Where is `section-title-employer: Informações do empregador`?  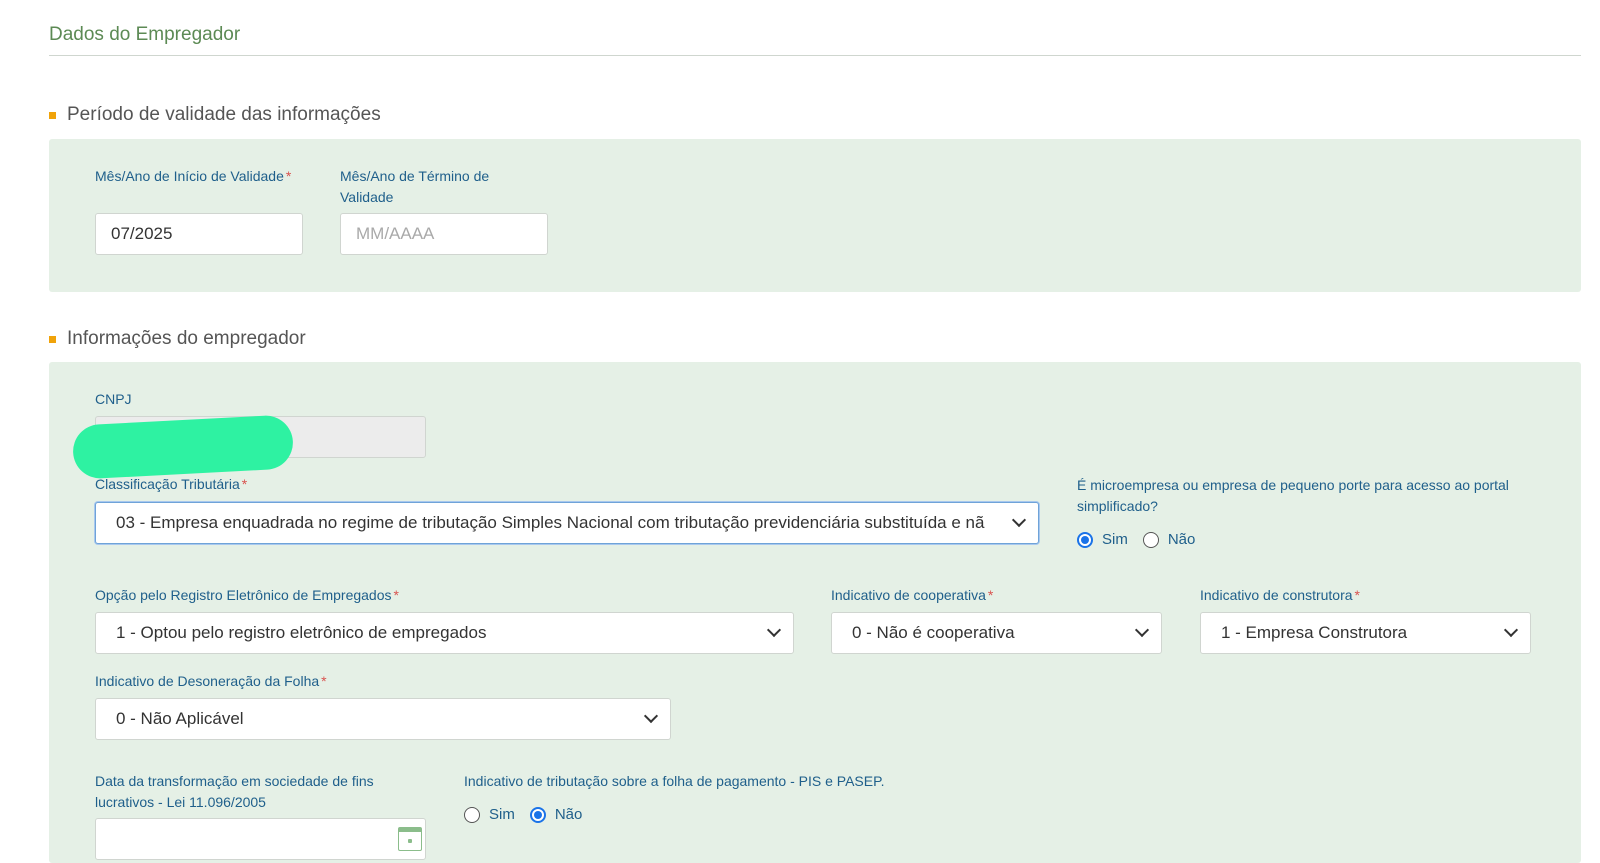 section-title-employer: Informações do empregador is located at coordinates (177, 339).